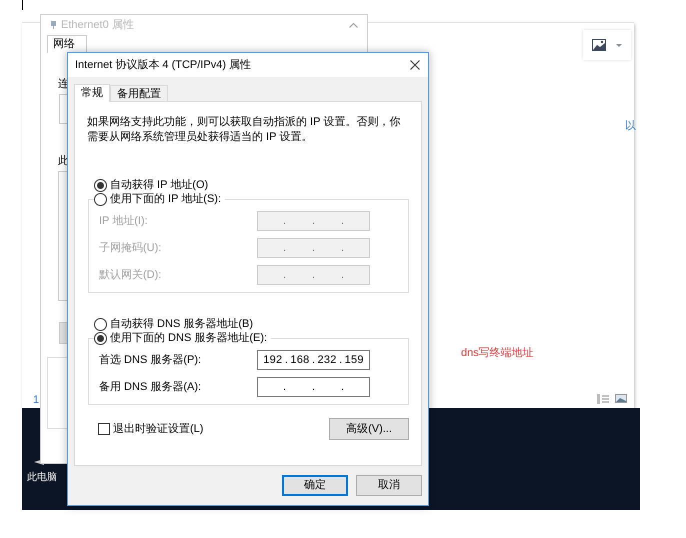 This screenshot has height=538, width=686. What do you see at coordinates (97, 25) in the screenshot?
I see `window-title: Ethernet0 属性` at bounding box center [97, 25].